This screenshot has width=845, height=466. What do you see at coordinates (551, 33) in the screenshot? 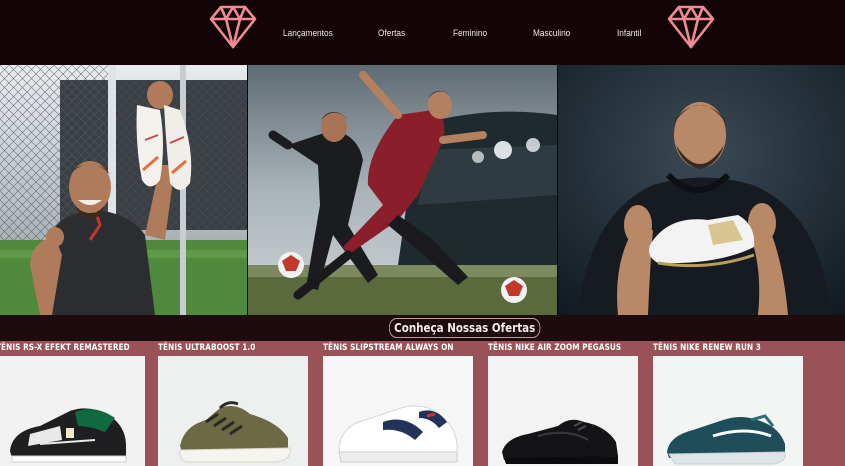
I see `nav-masculino: Masculino` at bounding box center [551, 33].